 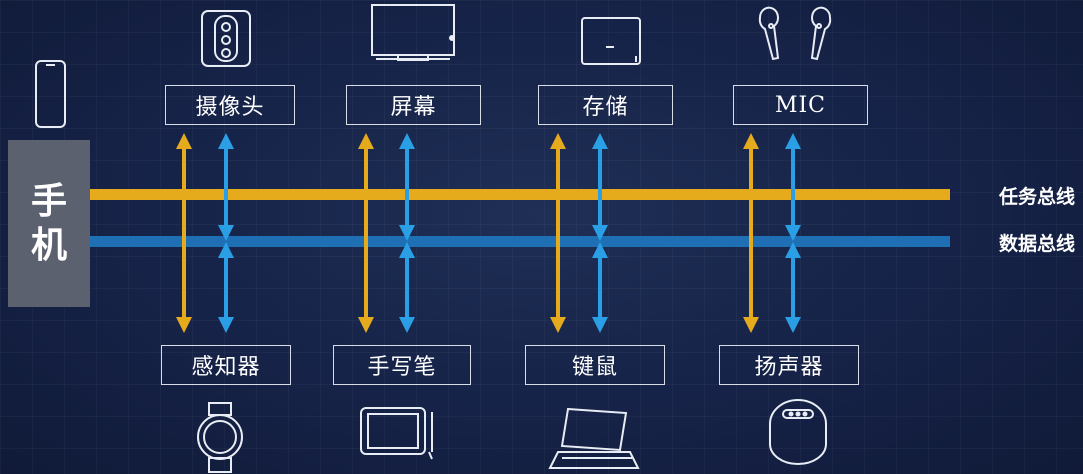 What do you see at coordinates (226, 38) in the screenshot?
I see `camera-icon` at bounding box center [226, 38].